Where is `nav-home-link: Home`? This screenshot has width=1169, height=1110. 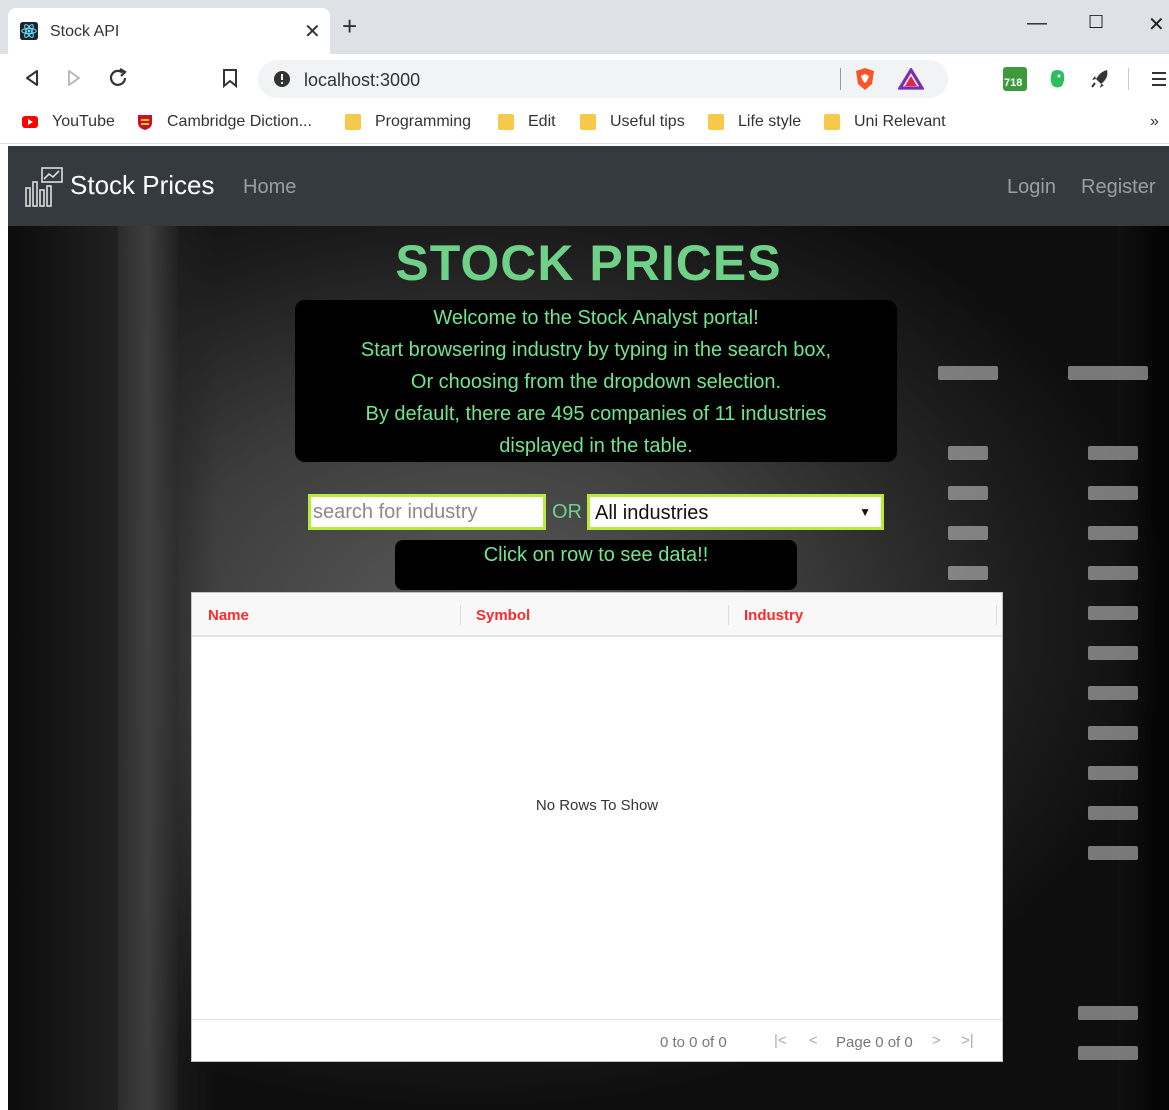 nav-home-link: Home is located at coordinates (269, 187).